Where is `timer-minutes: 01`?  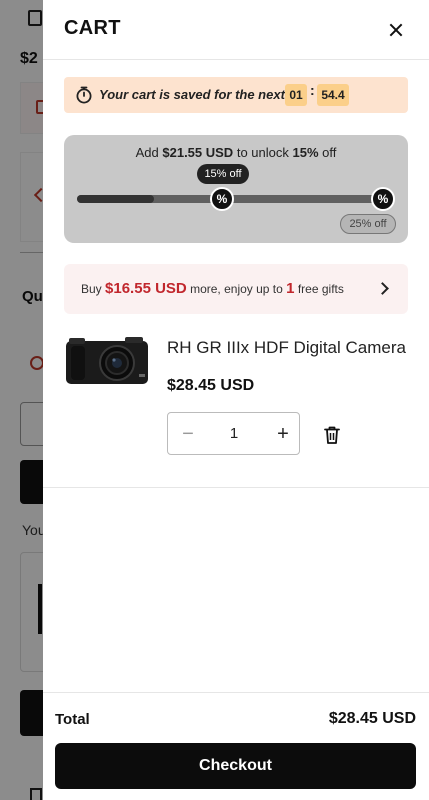 timer-minutes: 01 is located at coordinates (296, 95).